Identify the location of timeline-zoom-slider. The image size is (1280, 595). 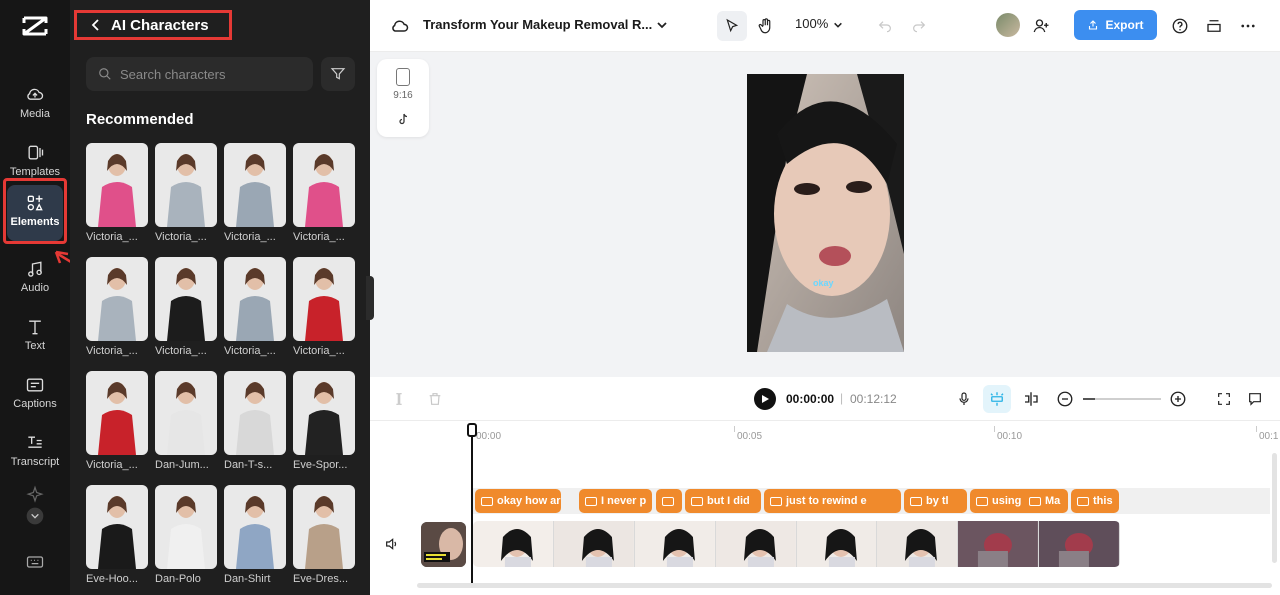
(1122, 399).